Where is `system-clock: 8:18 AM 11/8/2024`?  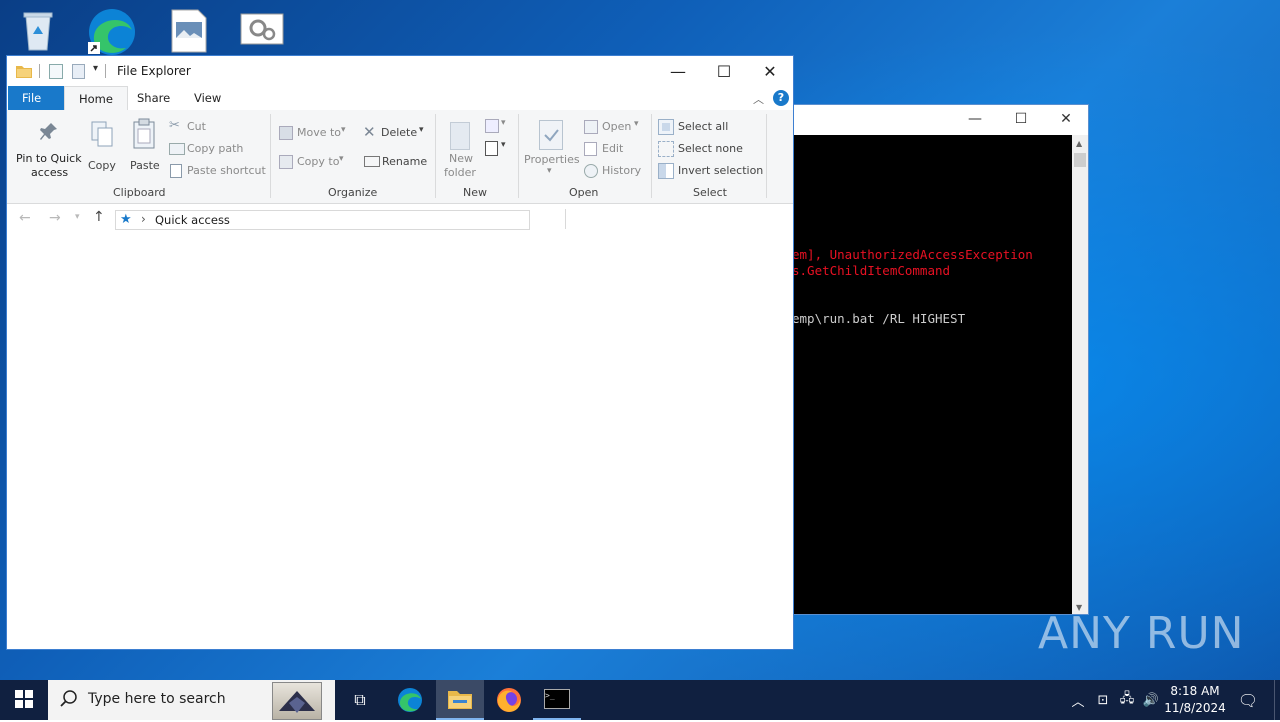 system-clock: 8:18 AM 11/8/2024 is located at coordinates (1195, 700).